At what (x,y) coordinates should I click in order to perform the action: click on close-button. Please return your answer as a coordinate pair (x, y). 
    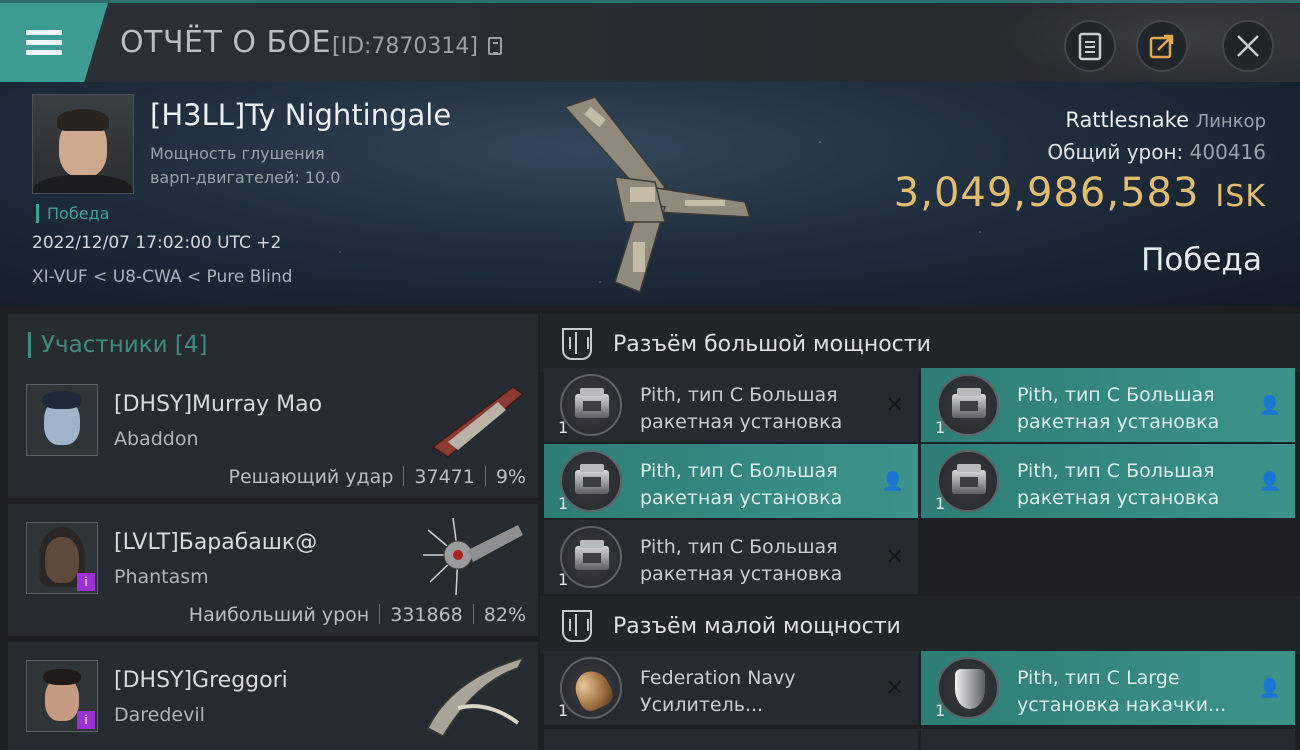
    Looking at the image, I should click on (1248, 46).